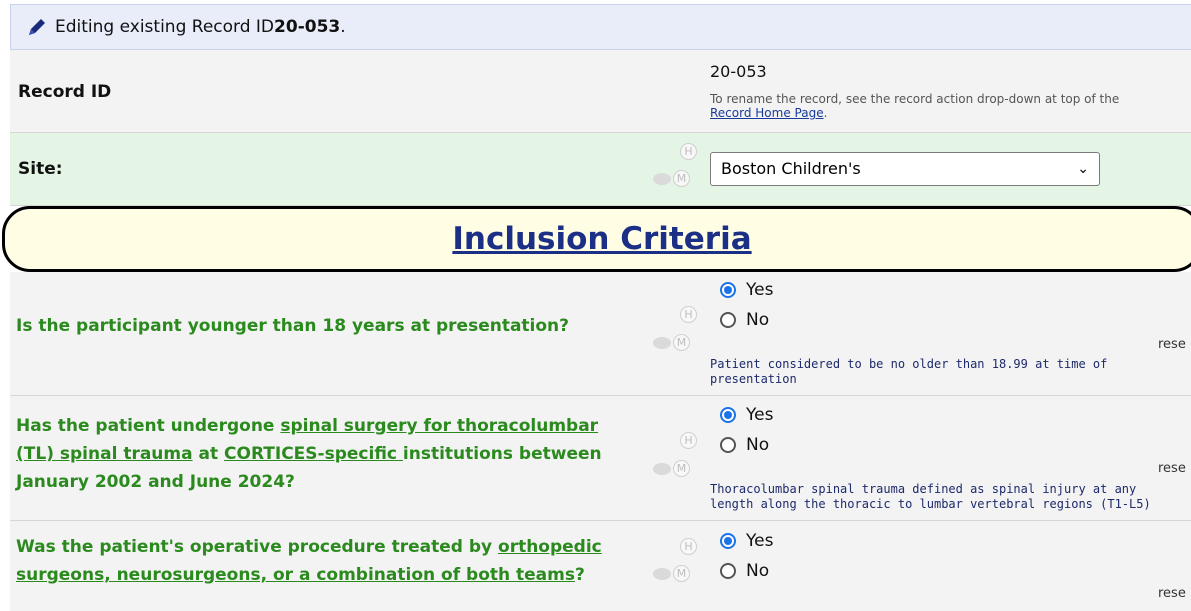 The width and height of the screenshot is (1191, 611). Describe the element at coordinates (165, 27) in the screenshot. I see `banner-prefix: Editing existing Record ID` at that location.